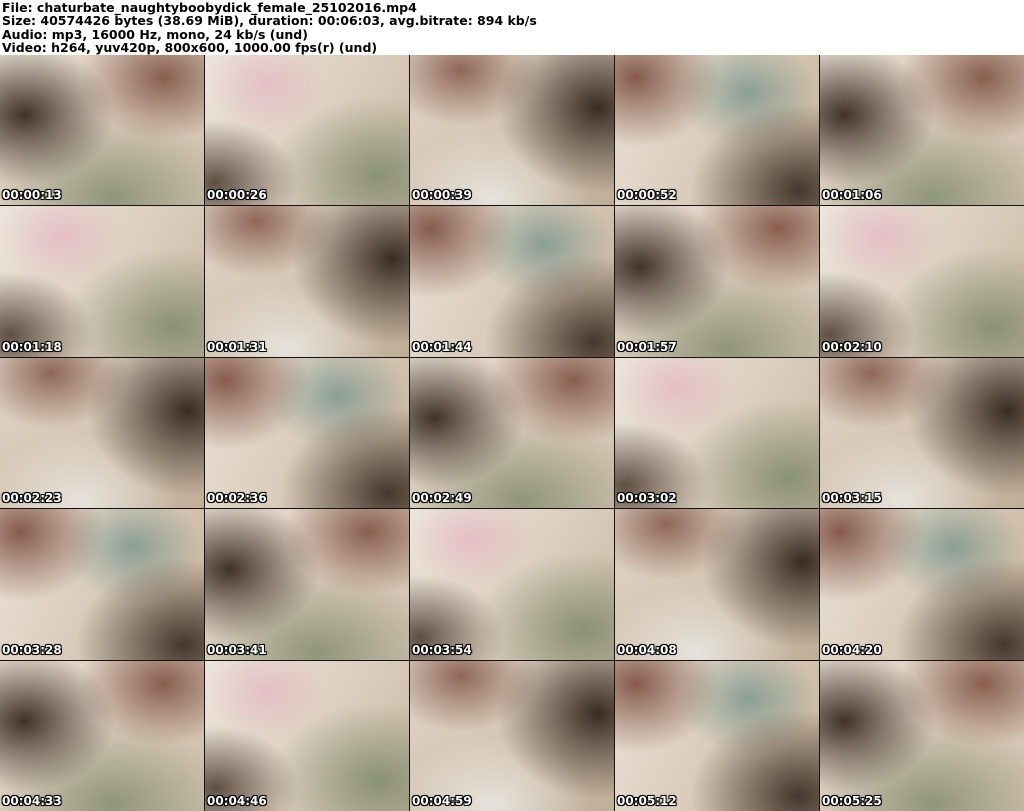 This screenshot has width=1024, height=811. Describe the element at coordinates (647, 649) in the screenshot. I see `timestamp-label: 00:04:08` at that location.